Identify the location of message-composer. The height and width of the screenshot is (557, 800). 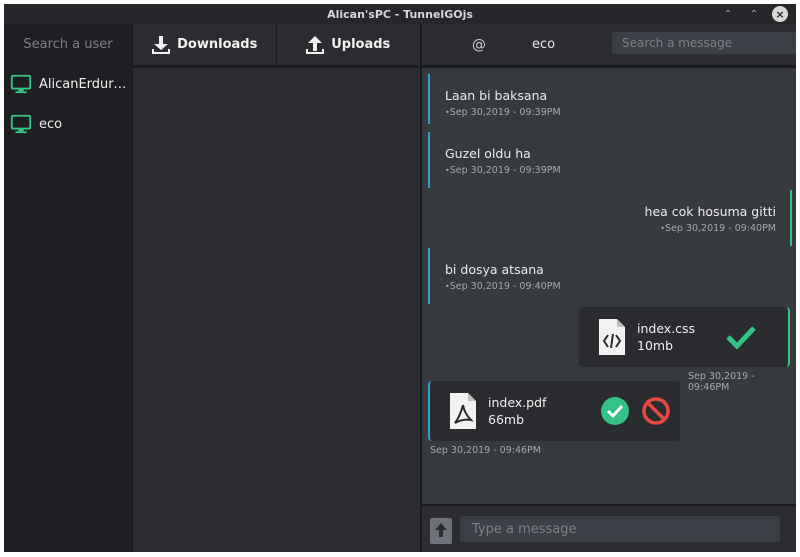
(609, 528).